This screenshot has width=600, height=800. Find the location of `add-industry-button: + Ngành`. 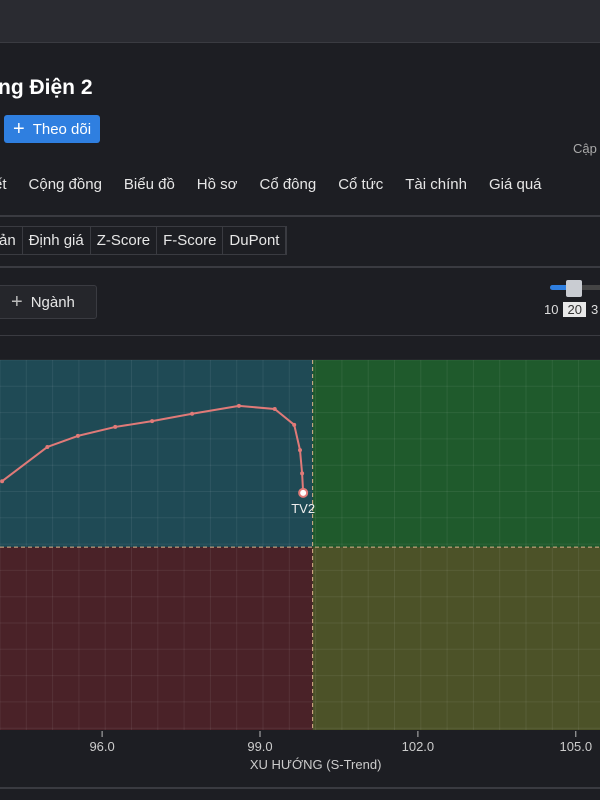

add-industry-button: + Ngành is located at coordinates (48, 302).